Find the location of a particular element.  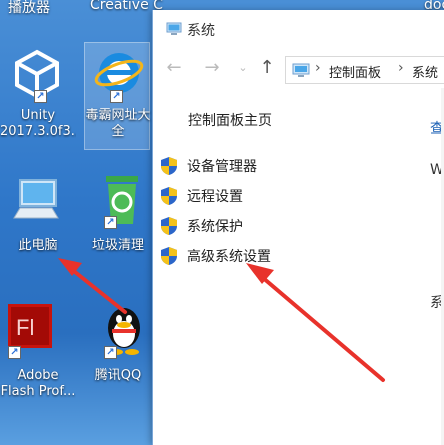

desktop-icon-this-pc: 此电脑 is located at coordinates (38, 215).